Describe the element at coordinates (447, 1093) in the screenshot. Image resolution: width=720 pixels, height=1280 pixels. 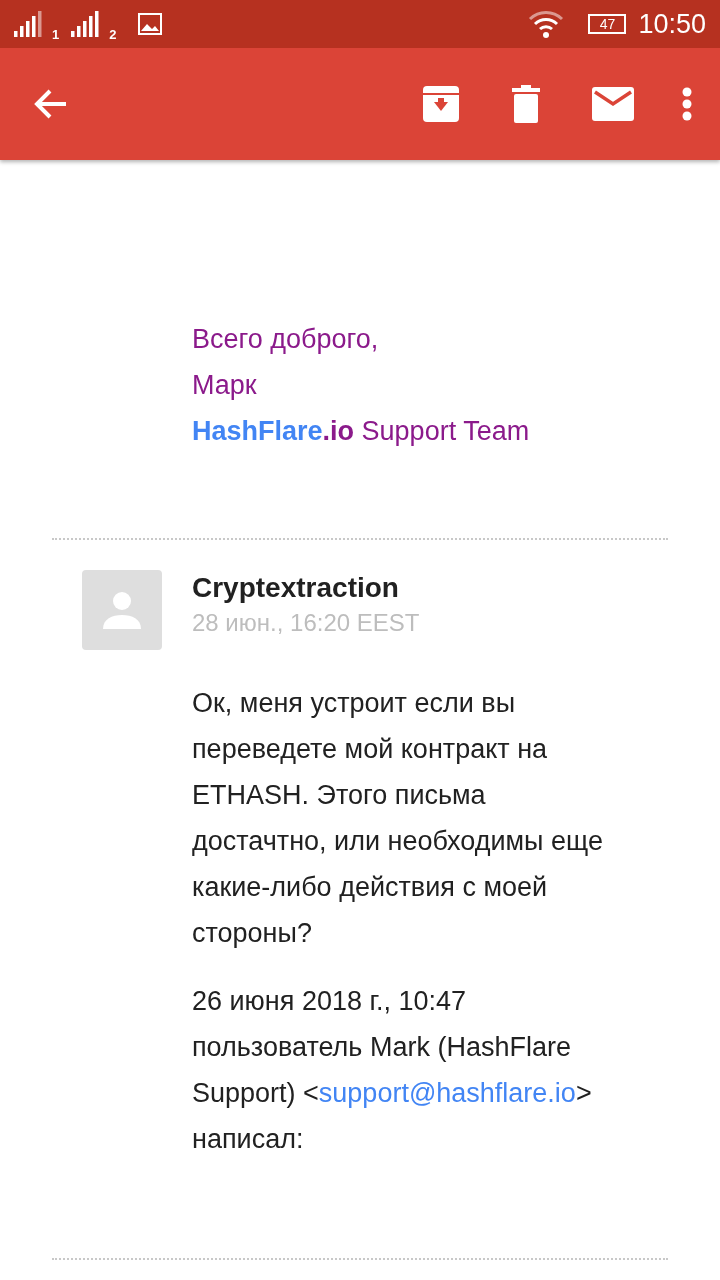
I see `email-link: support@hashflare.io` at that location.